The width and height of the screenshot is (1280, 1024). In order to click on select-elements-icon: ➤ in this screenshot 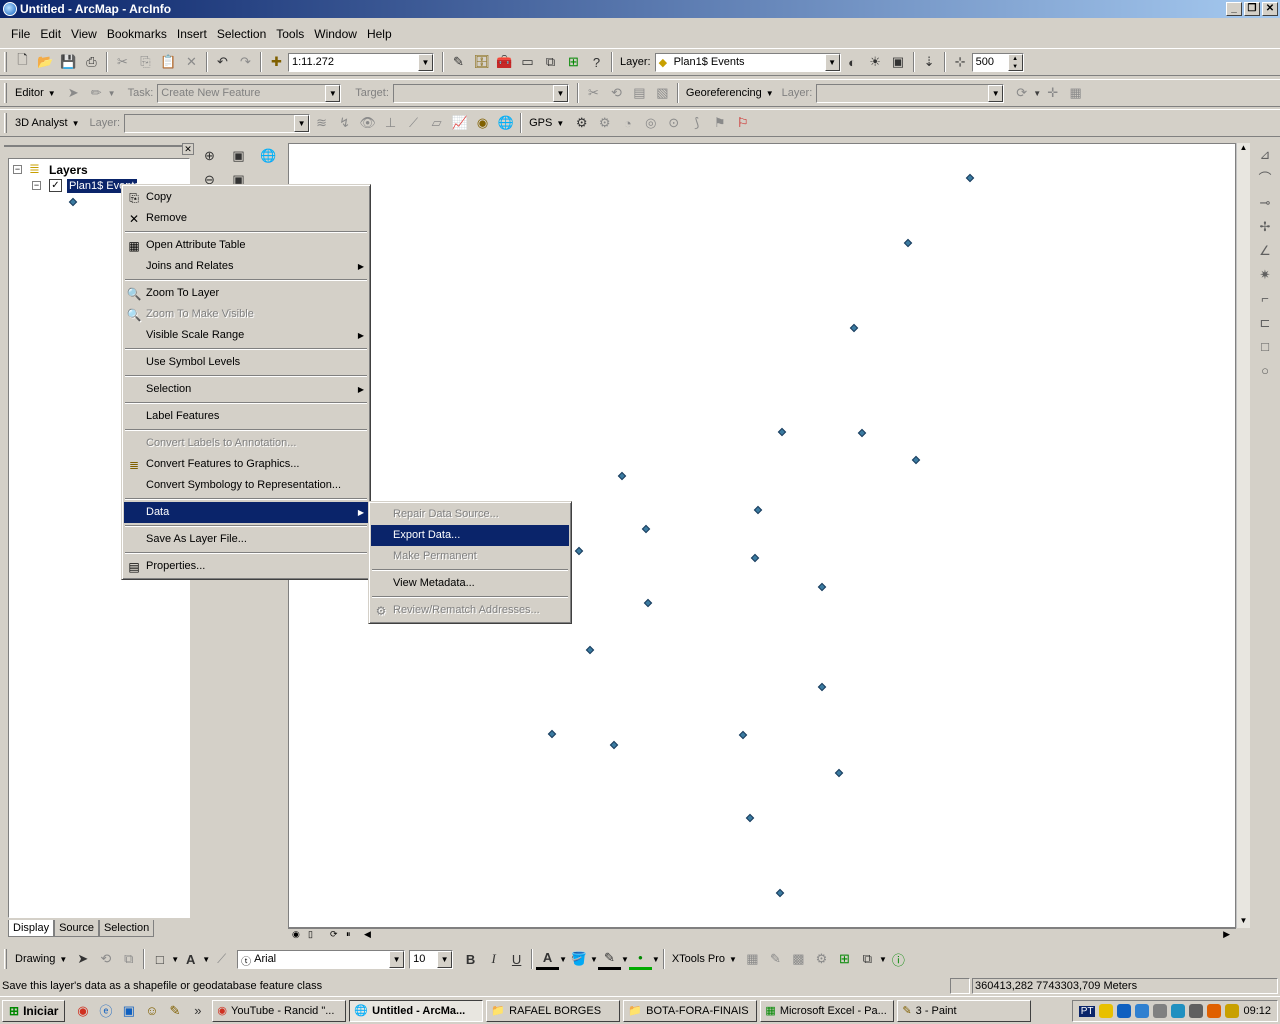, I will do `click(82, 959)`.